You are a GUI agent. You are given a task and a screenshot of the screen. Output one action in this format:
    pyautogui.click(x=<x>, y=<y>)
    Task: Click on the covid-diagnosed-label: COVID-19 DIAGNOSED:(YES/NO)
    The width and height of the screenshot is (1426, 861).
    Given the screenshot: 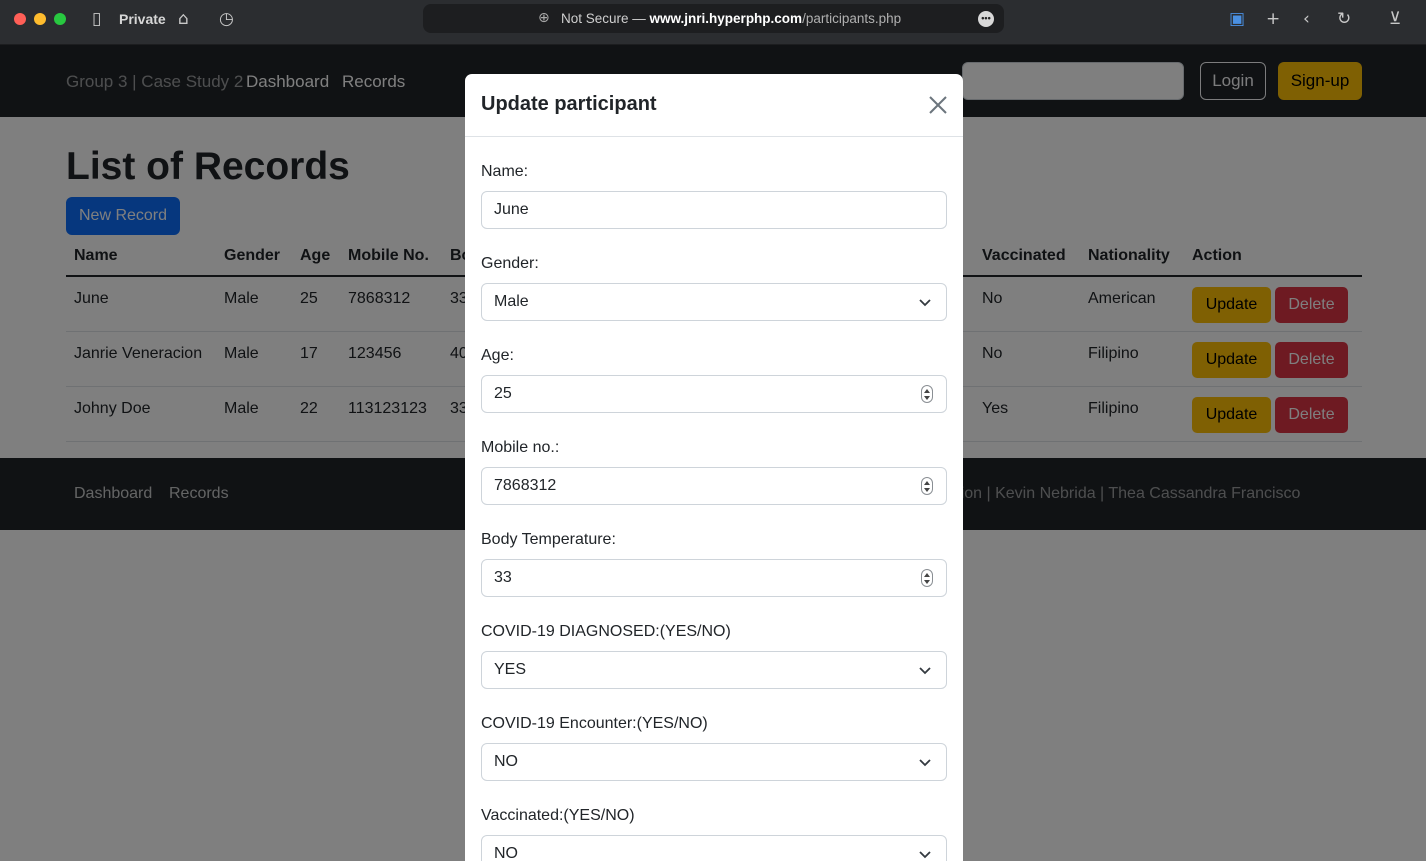 What is the action you would take?
    pyautogui.click(x=606, y=631)
    